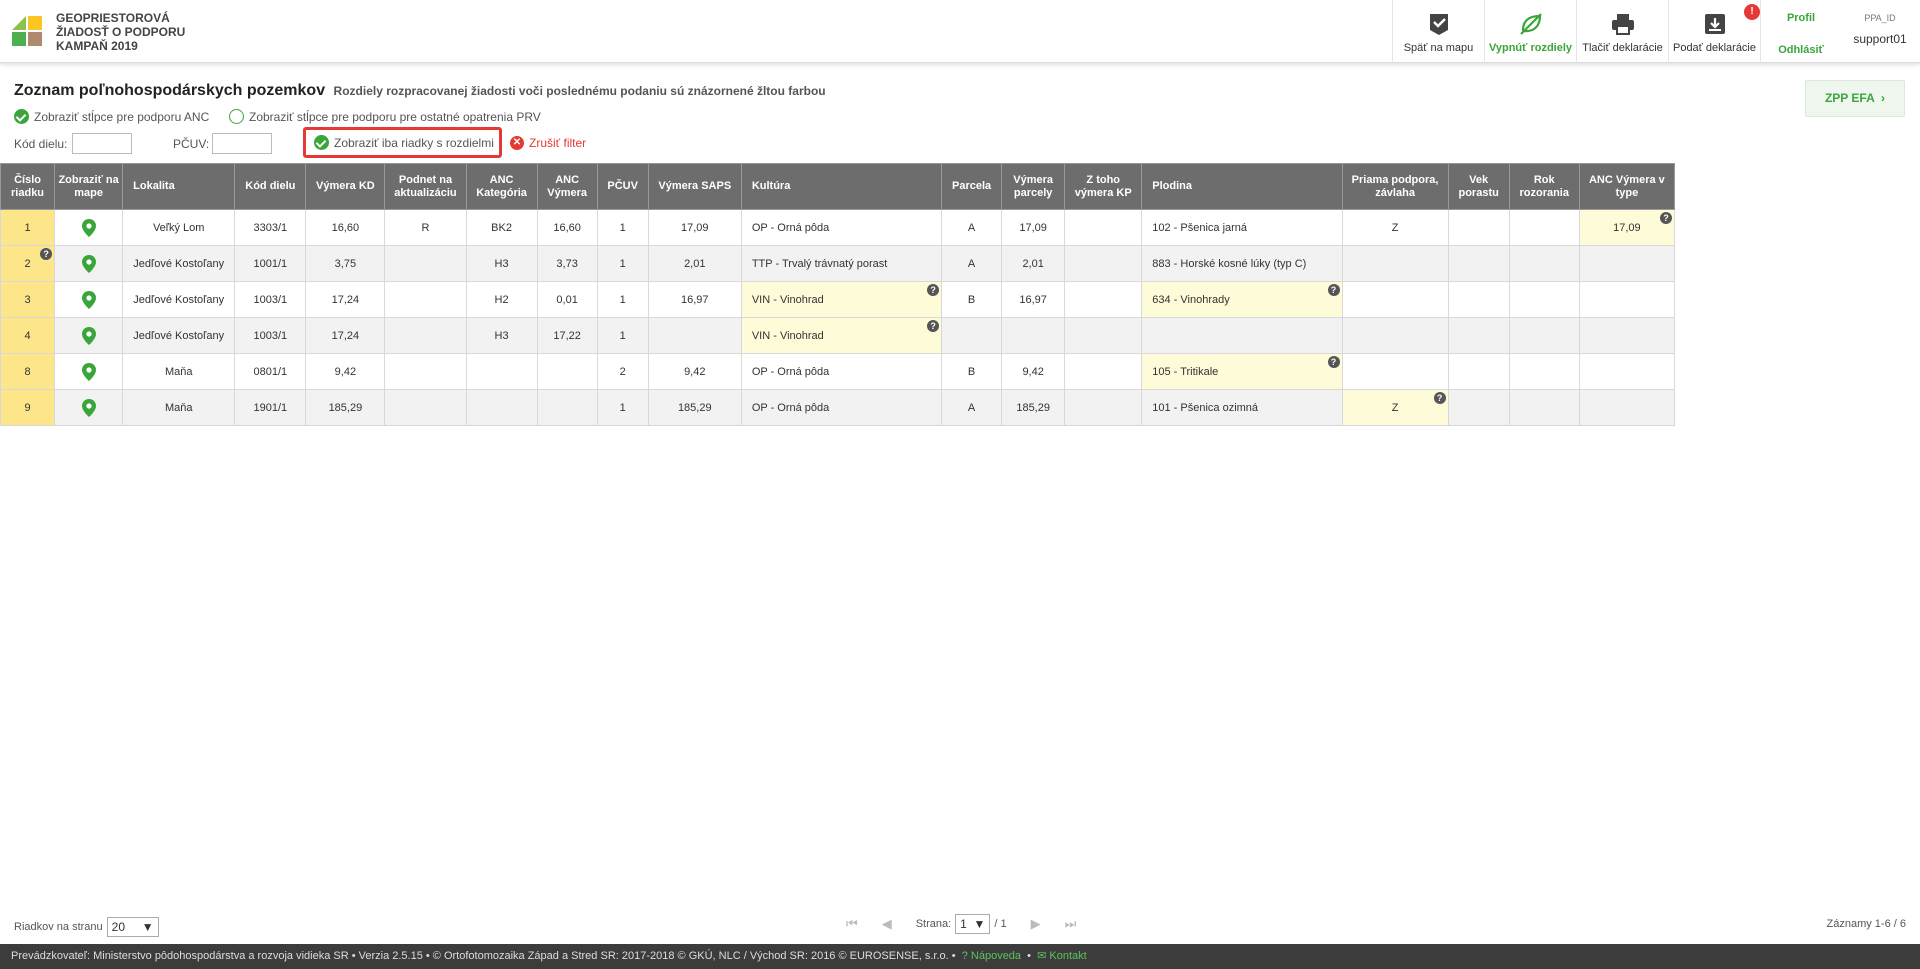 This screenshot has height=969, width=1920. What do you see at coordinates (242, 143) in the screenshot?
I see `filter-pcuv-input` at bounding box center [242, 143].